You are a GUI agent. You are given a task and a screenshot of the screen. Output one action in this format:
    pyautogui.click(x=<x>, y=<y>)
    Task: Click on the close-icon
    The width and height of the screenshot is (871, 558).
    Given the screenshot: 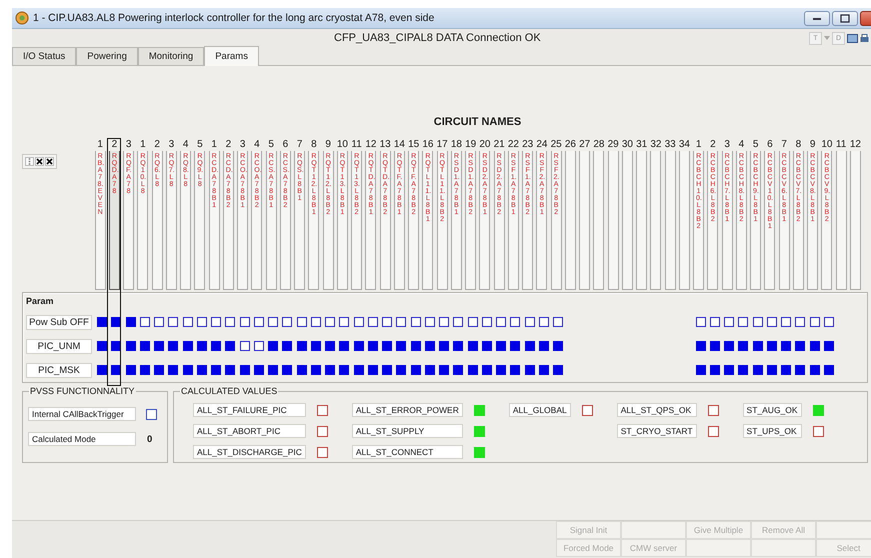 What is the action you would take?
    pyautogui.click(x=49, y=161)
    